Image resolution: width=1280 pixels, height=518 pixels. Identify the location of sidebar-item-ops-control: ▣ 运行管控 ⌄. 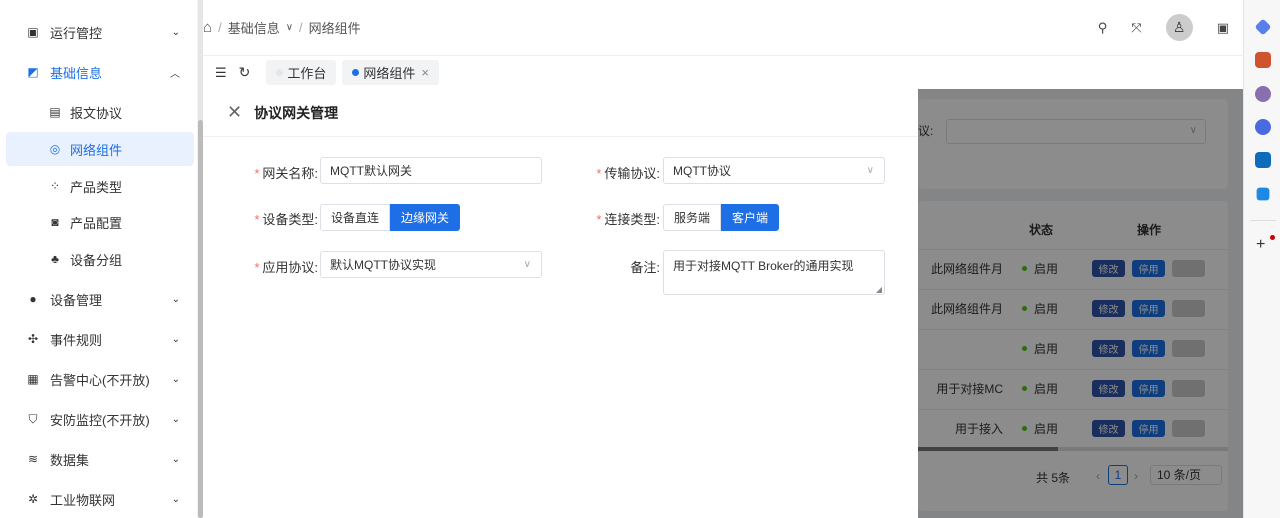
(100, 32).